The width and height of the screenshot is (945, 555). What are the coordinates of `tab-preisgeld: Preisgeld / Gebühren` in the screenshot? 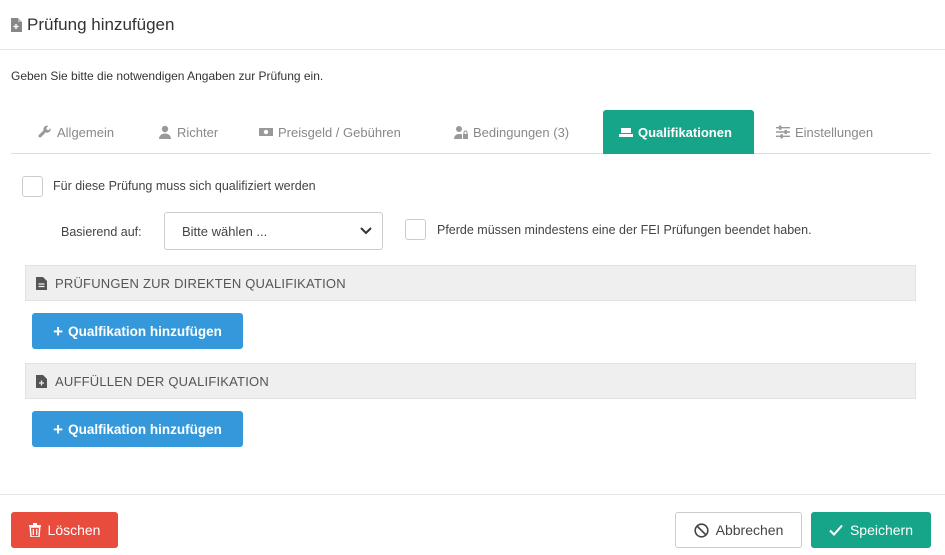 It's located at (330, 132).